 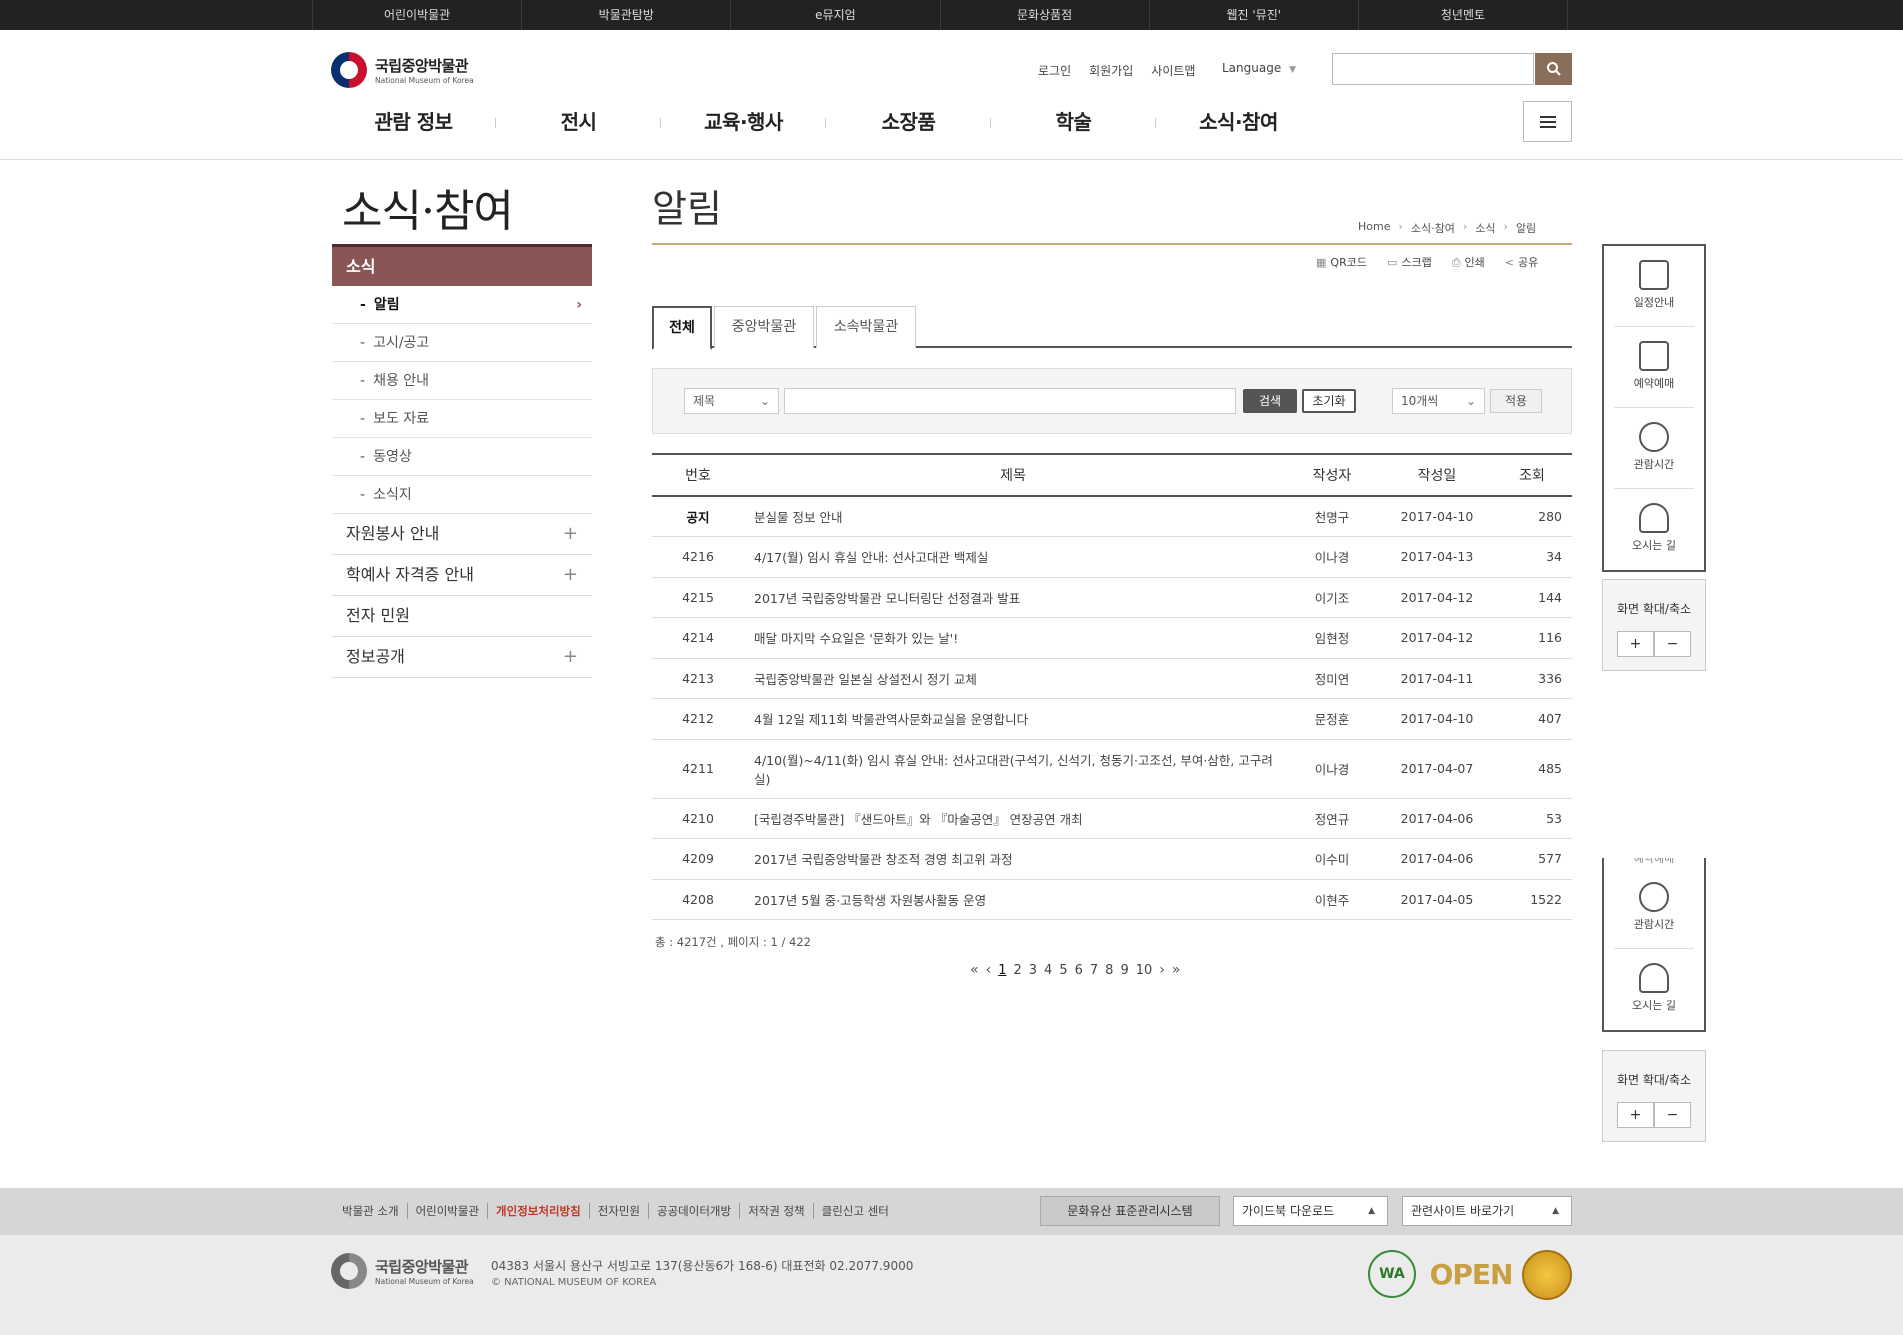 What do you see at coordinates (1013, 859) in the screenshot?
I see `row-title-link: 2017년 국립중앙박물관 창조적 경영 최고위 과정` at bounding box center [1013, 859].